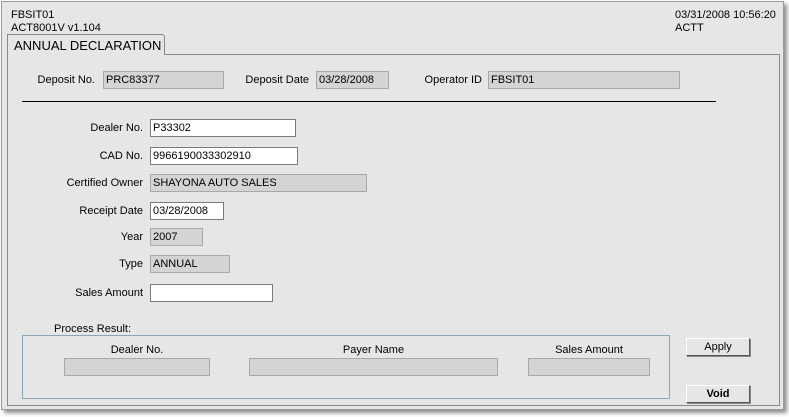 This screenshot has height=417, width=789. What do you see at coordinates (66, 80) in the screenshot?
I see `deposit-no-label: Deposit No.` at bounding box center [66, 80].